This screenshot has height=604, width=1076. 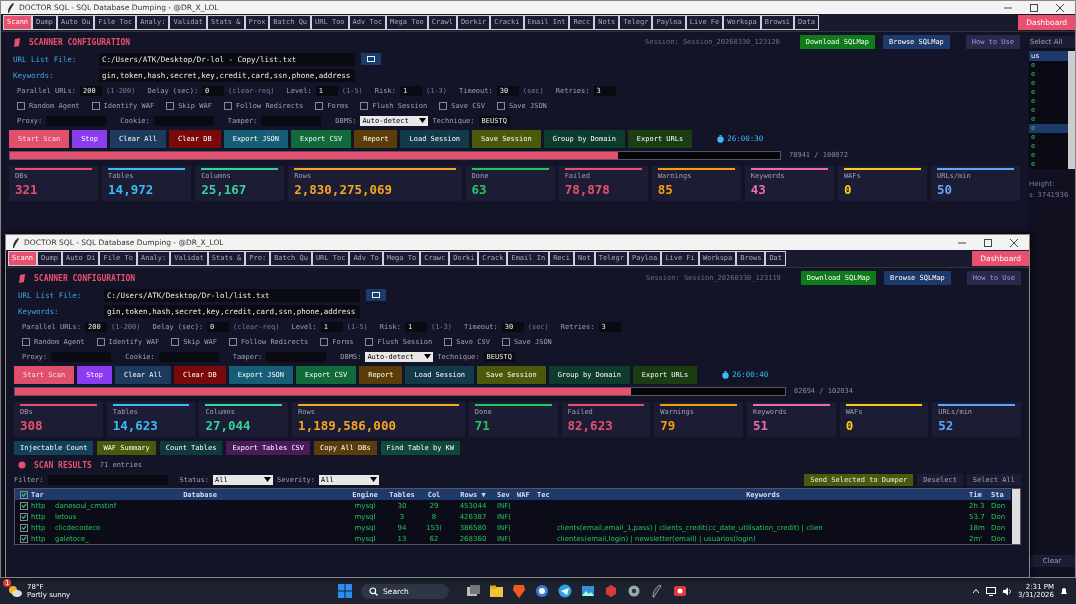 What do you see at coordinates (946, 425) in the screenshot?
I see `stat-value: 52` at bounding box center [946, 425].